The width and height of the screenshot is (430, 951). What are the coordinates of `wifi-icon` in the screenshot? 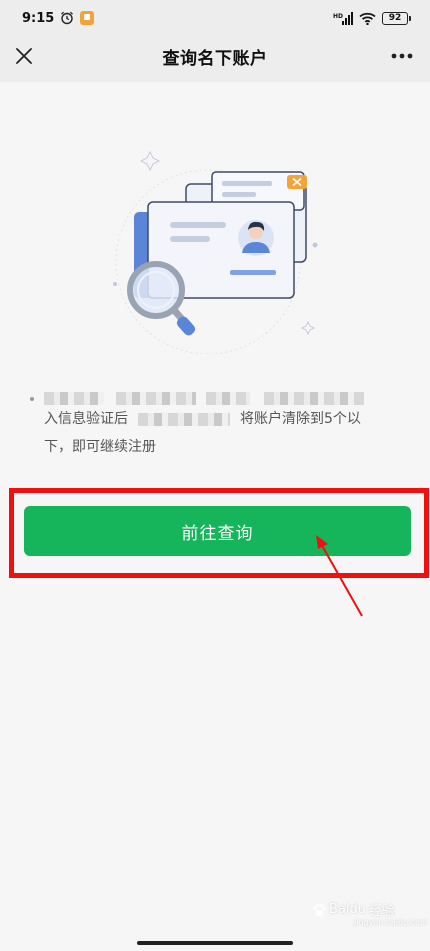 It's located at (367, 18).